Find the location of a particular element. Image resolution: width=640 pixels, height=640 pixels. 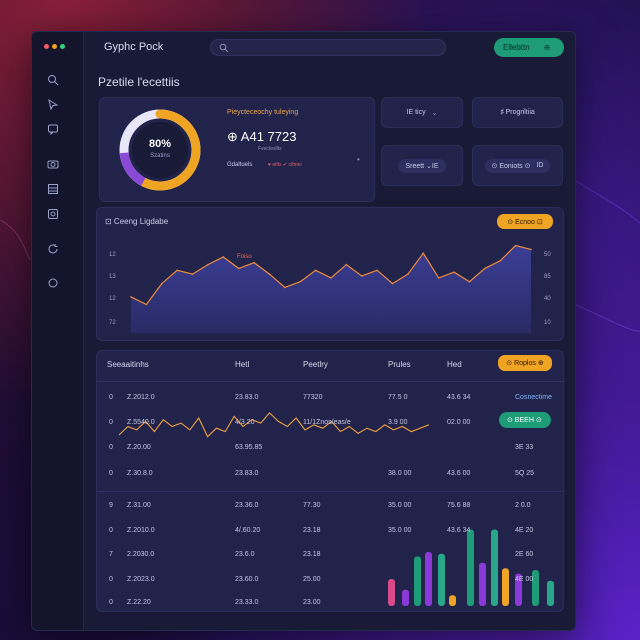

mini-card-3-pill: Sreett ⌄IE is located at coordinates (422, 165).